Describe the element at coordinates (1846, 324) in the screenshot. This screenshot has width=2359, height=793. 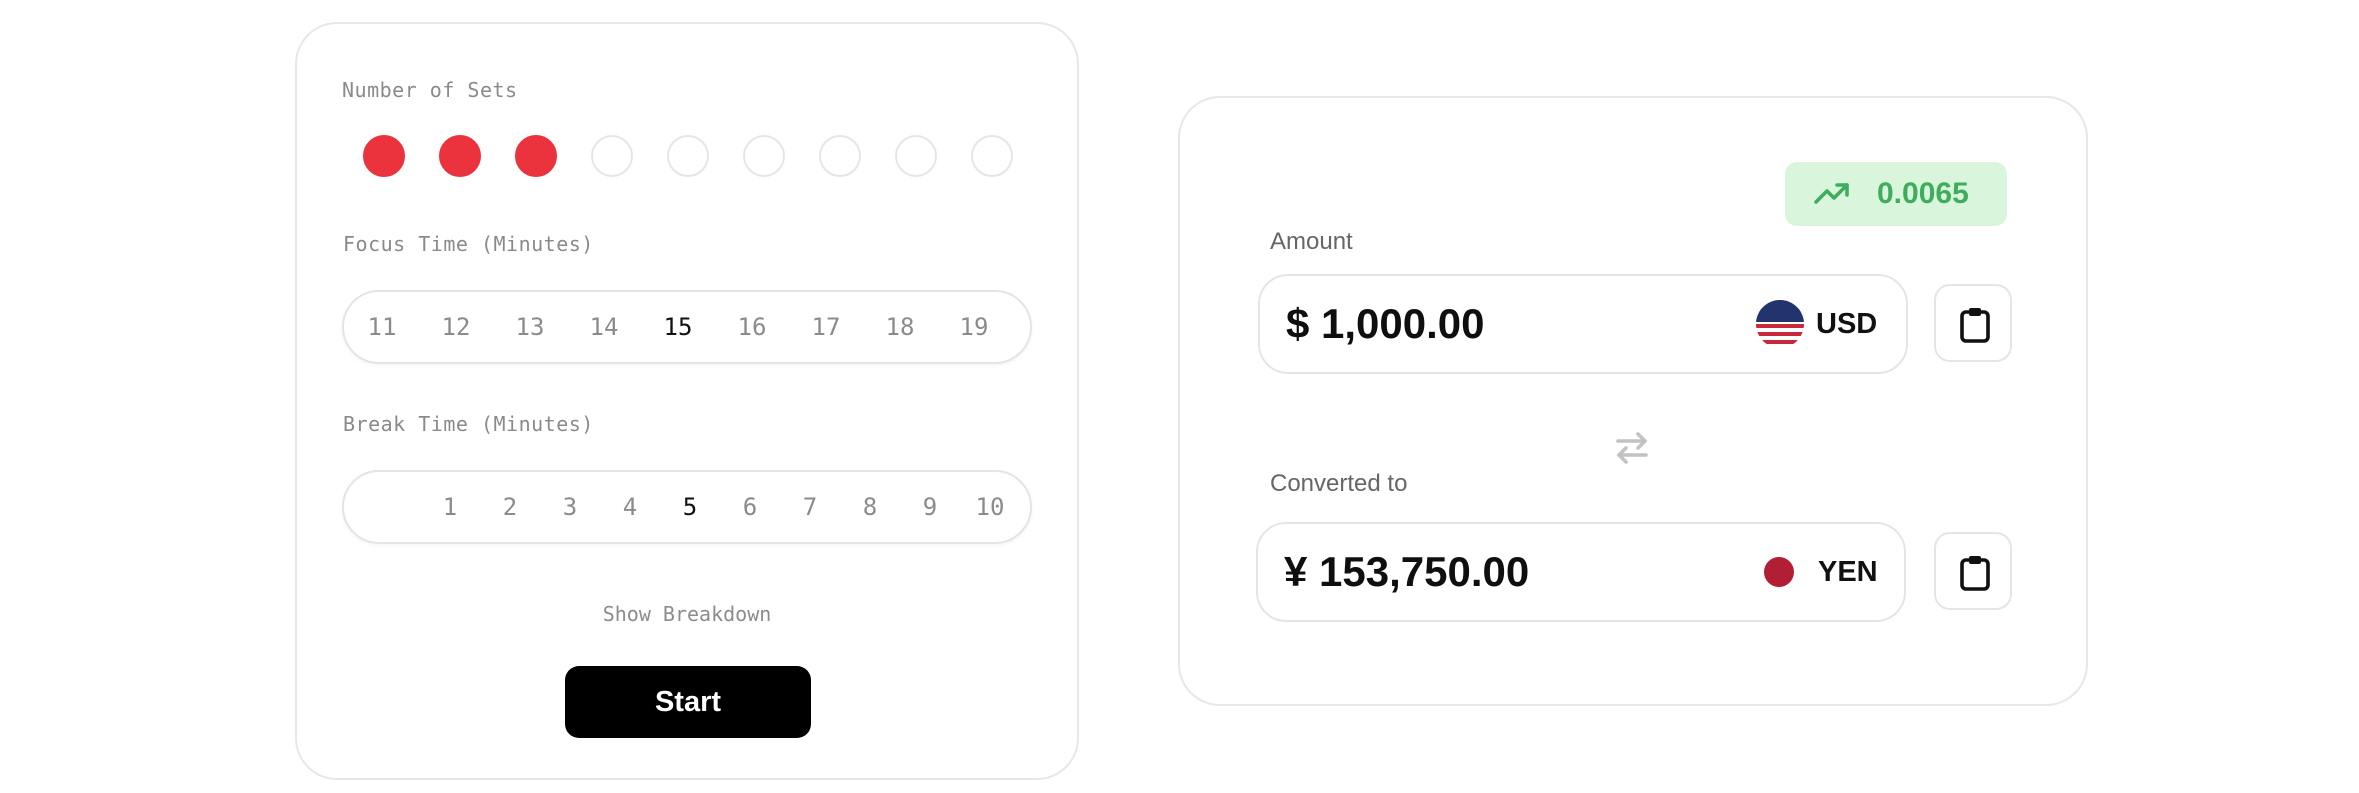
I see `amount-currency-code: USD` at that location.